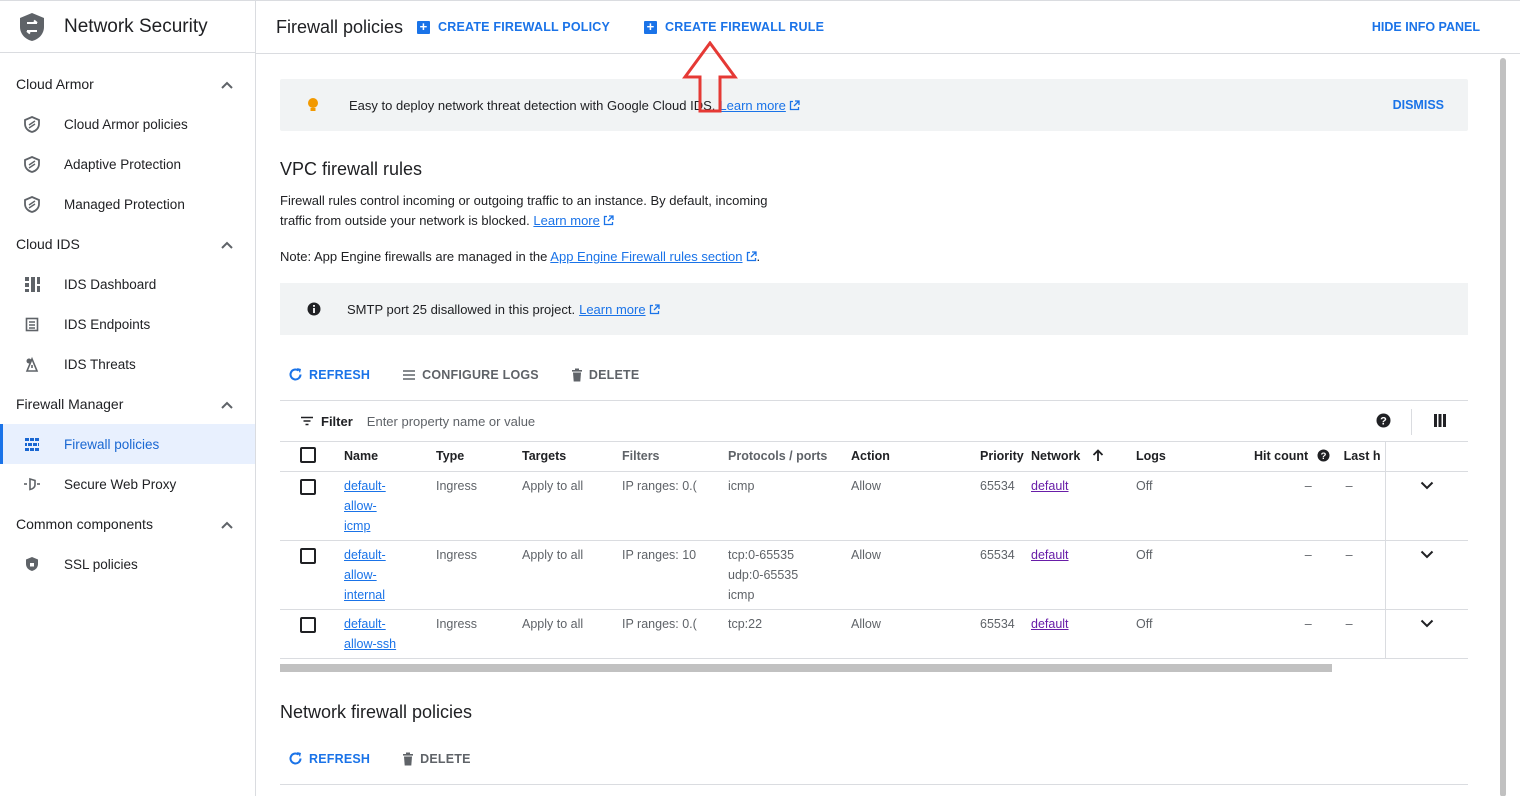 This screenshot has height=796, width=1520. Describe the element at coordinates (806, 668) in the screenshot. I see `horizontal-scrollbar` at that location.